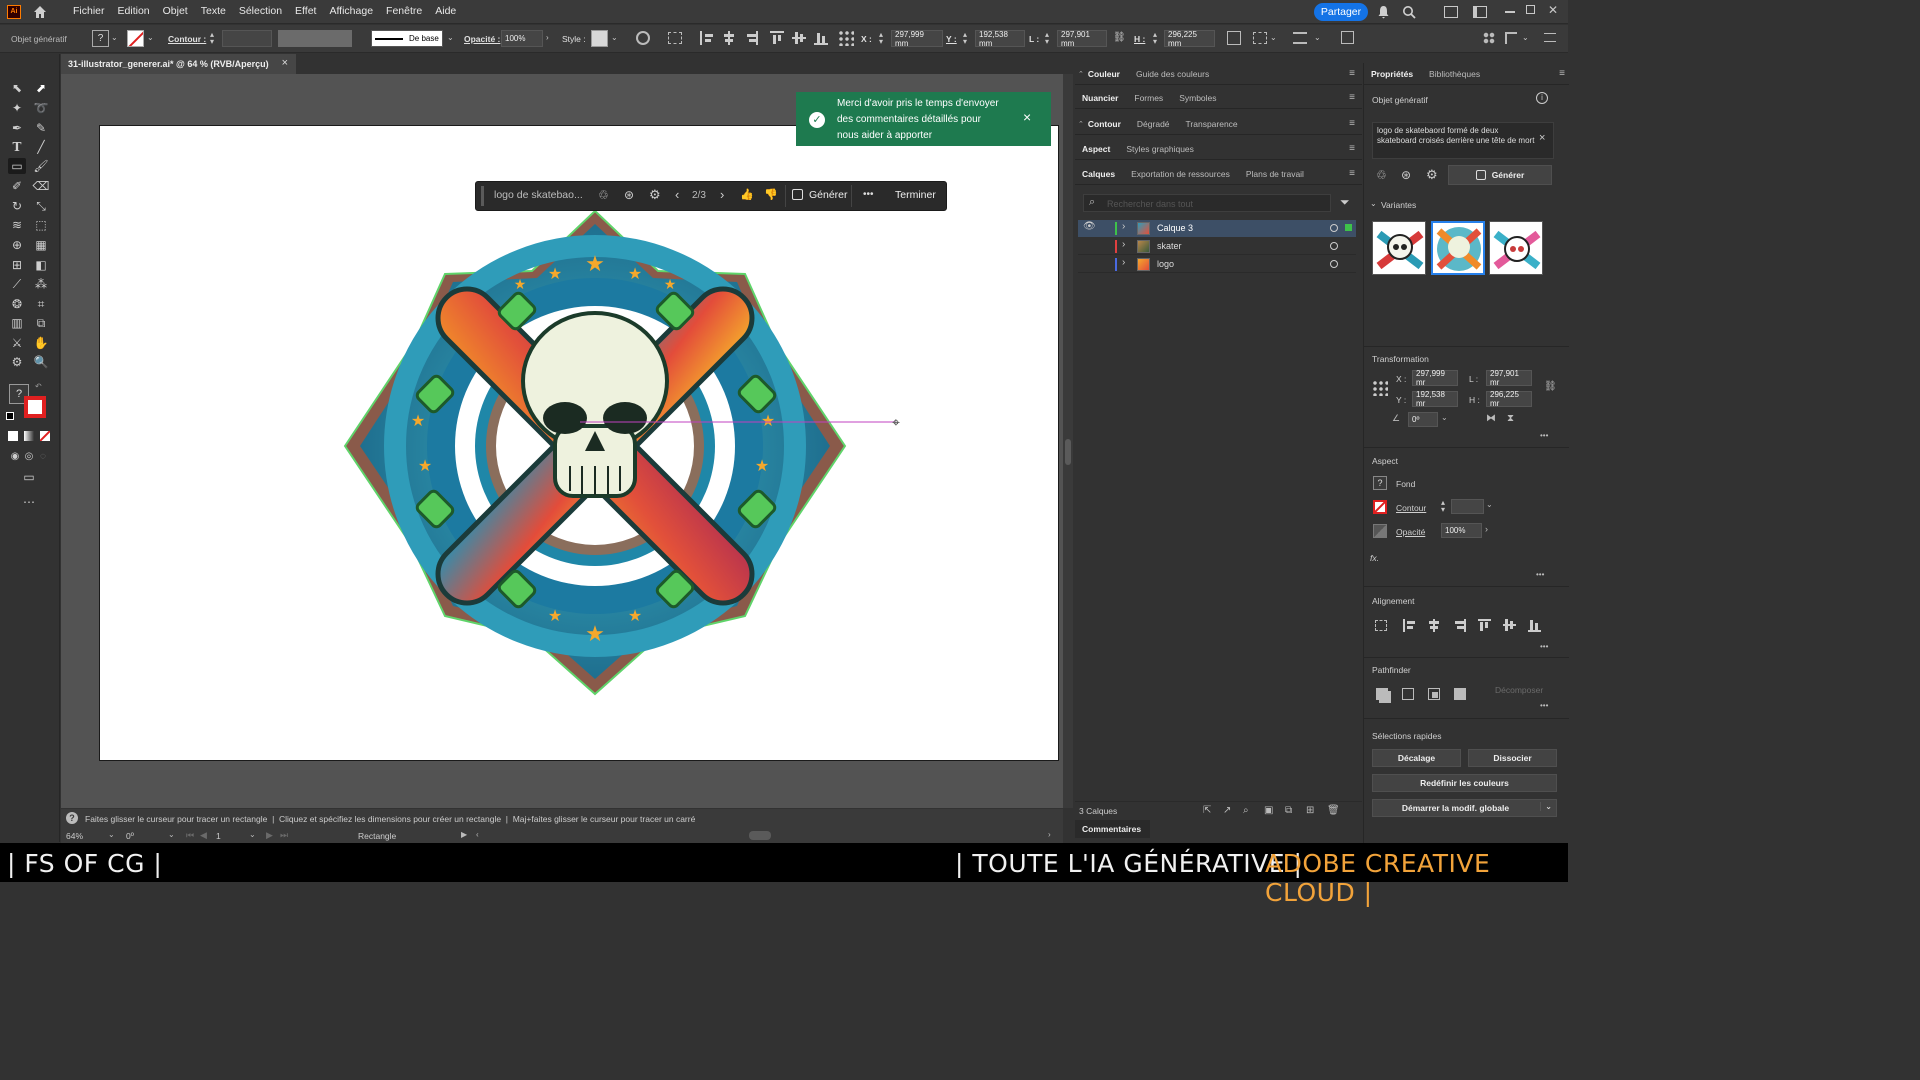  I want to click on align-hcenter-icon, so click(729, 38).